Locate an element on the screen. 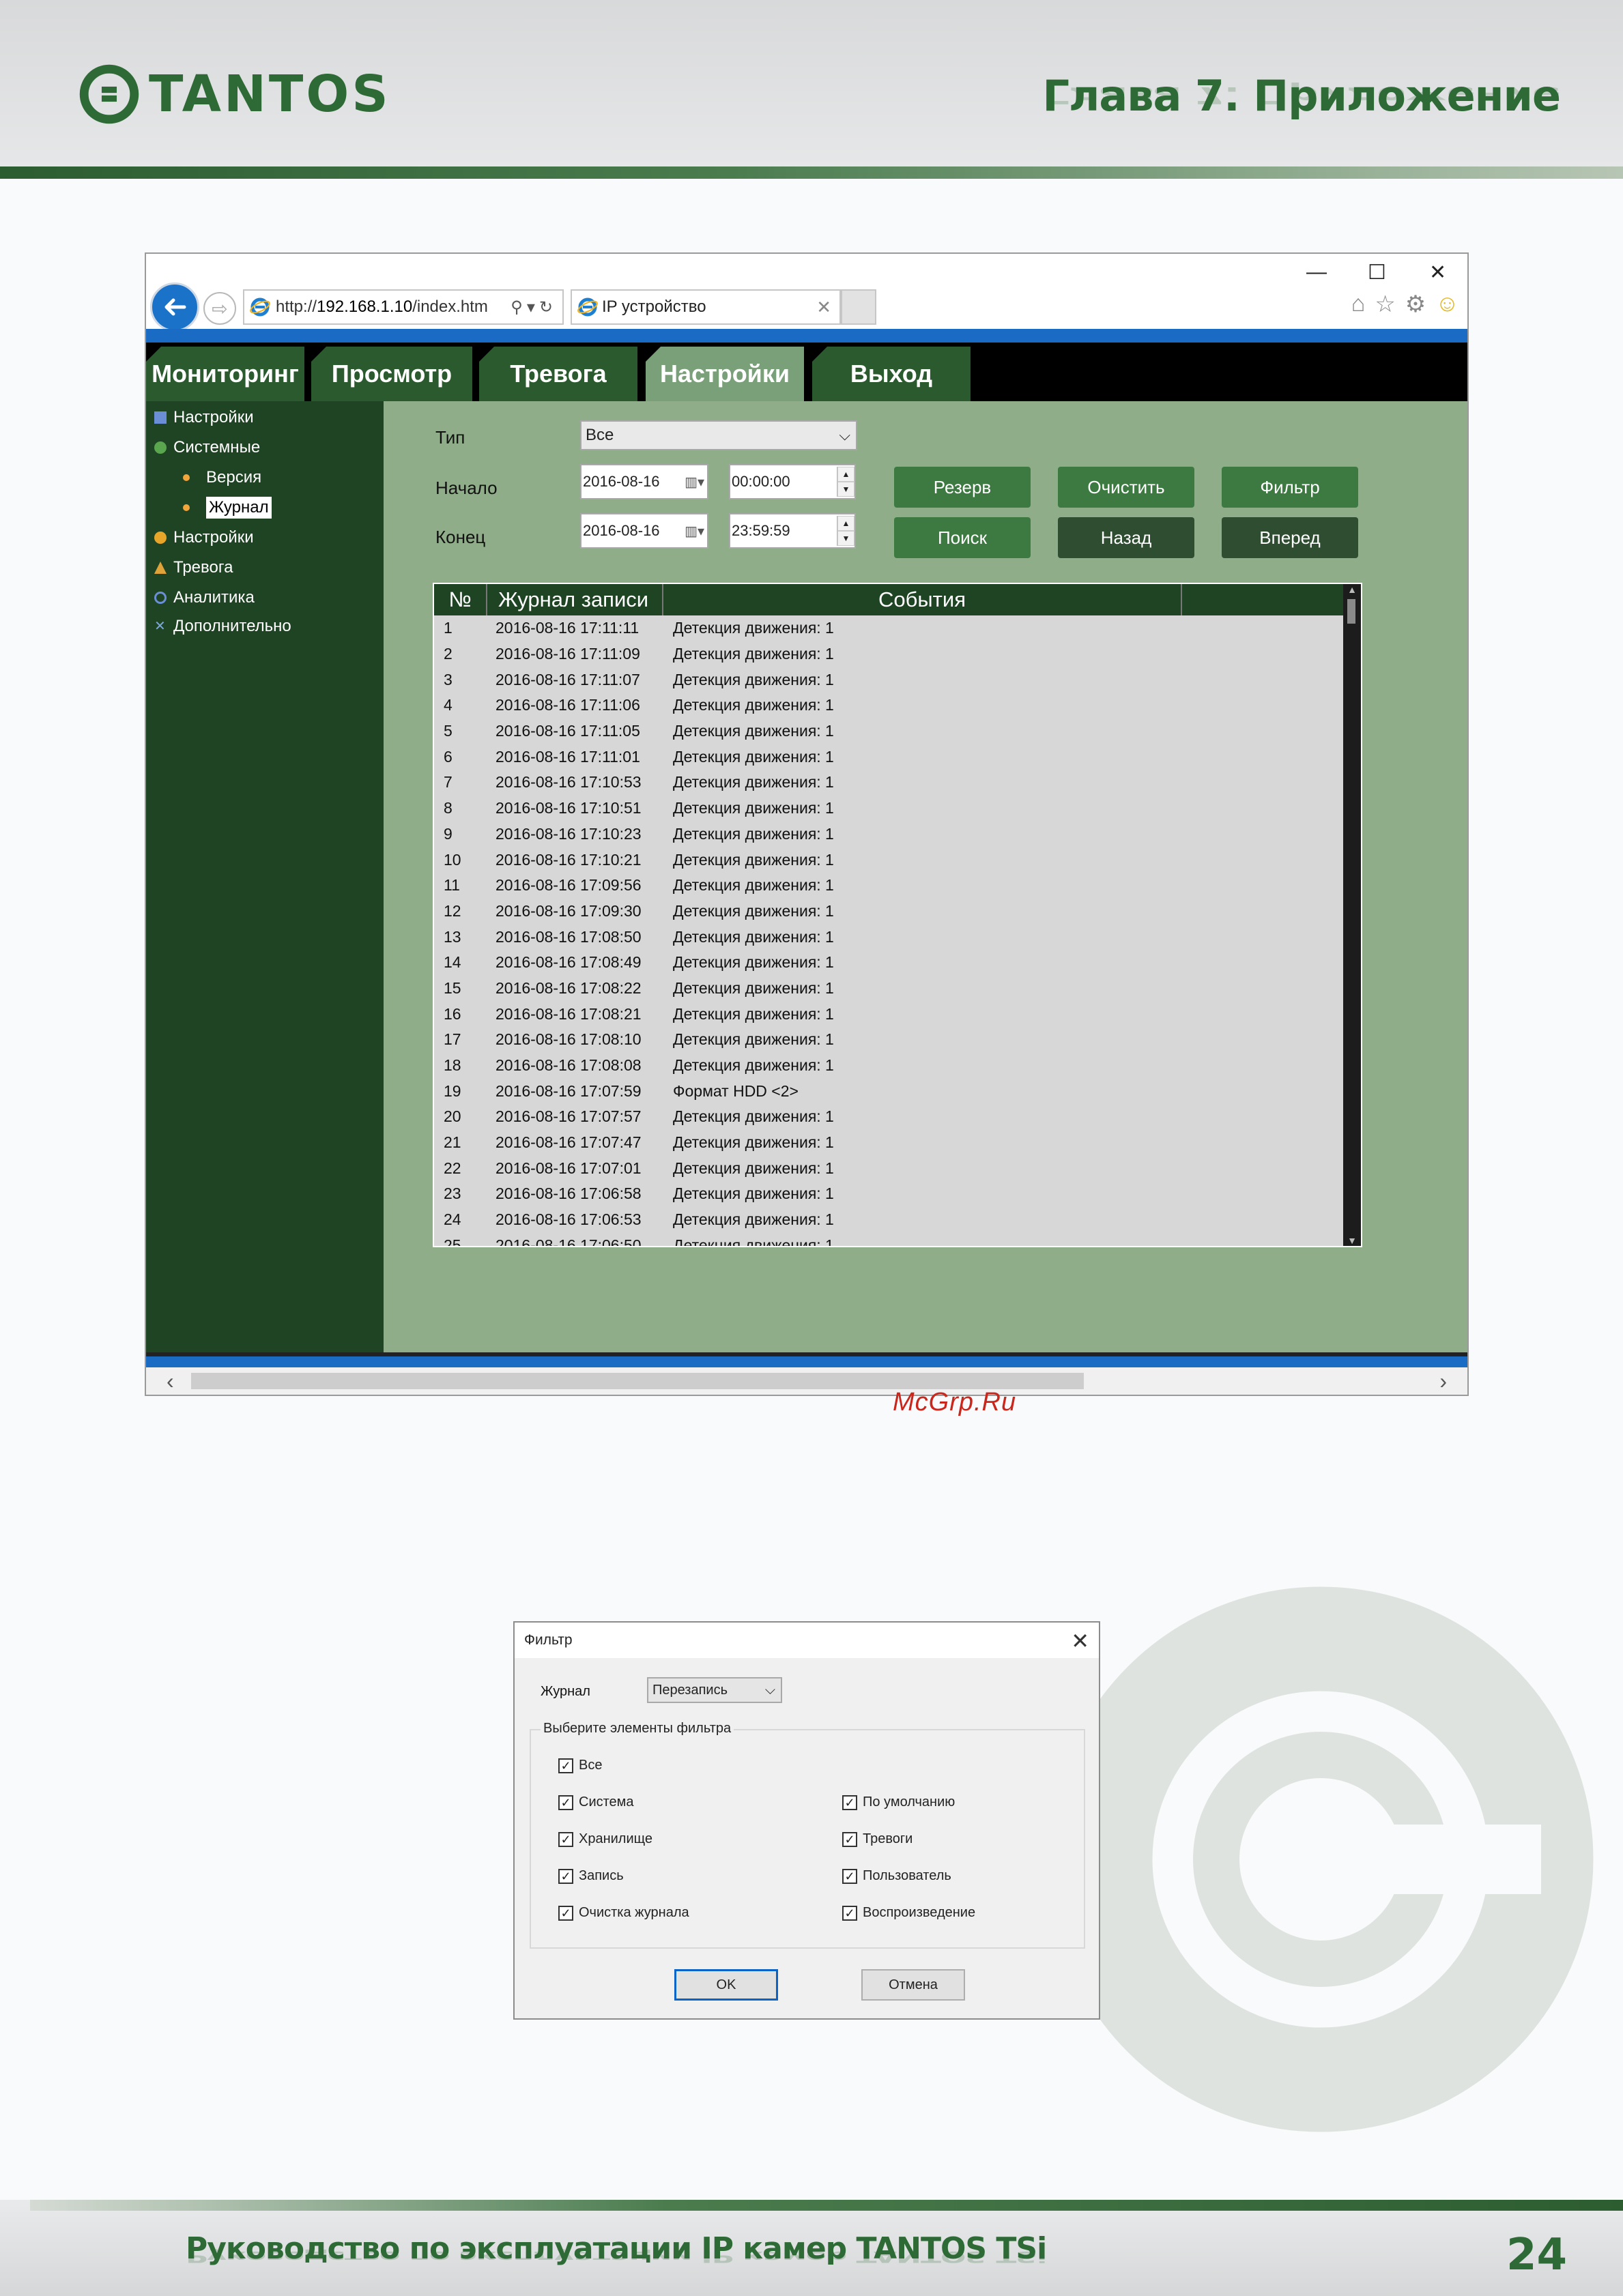  scroll-thumb is located at coordinates (1351, 611).